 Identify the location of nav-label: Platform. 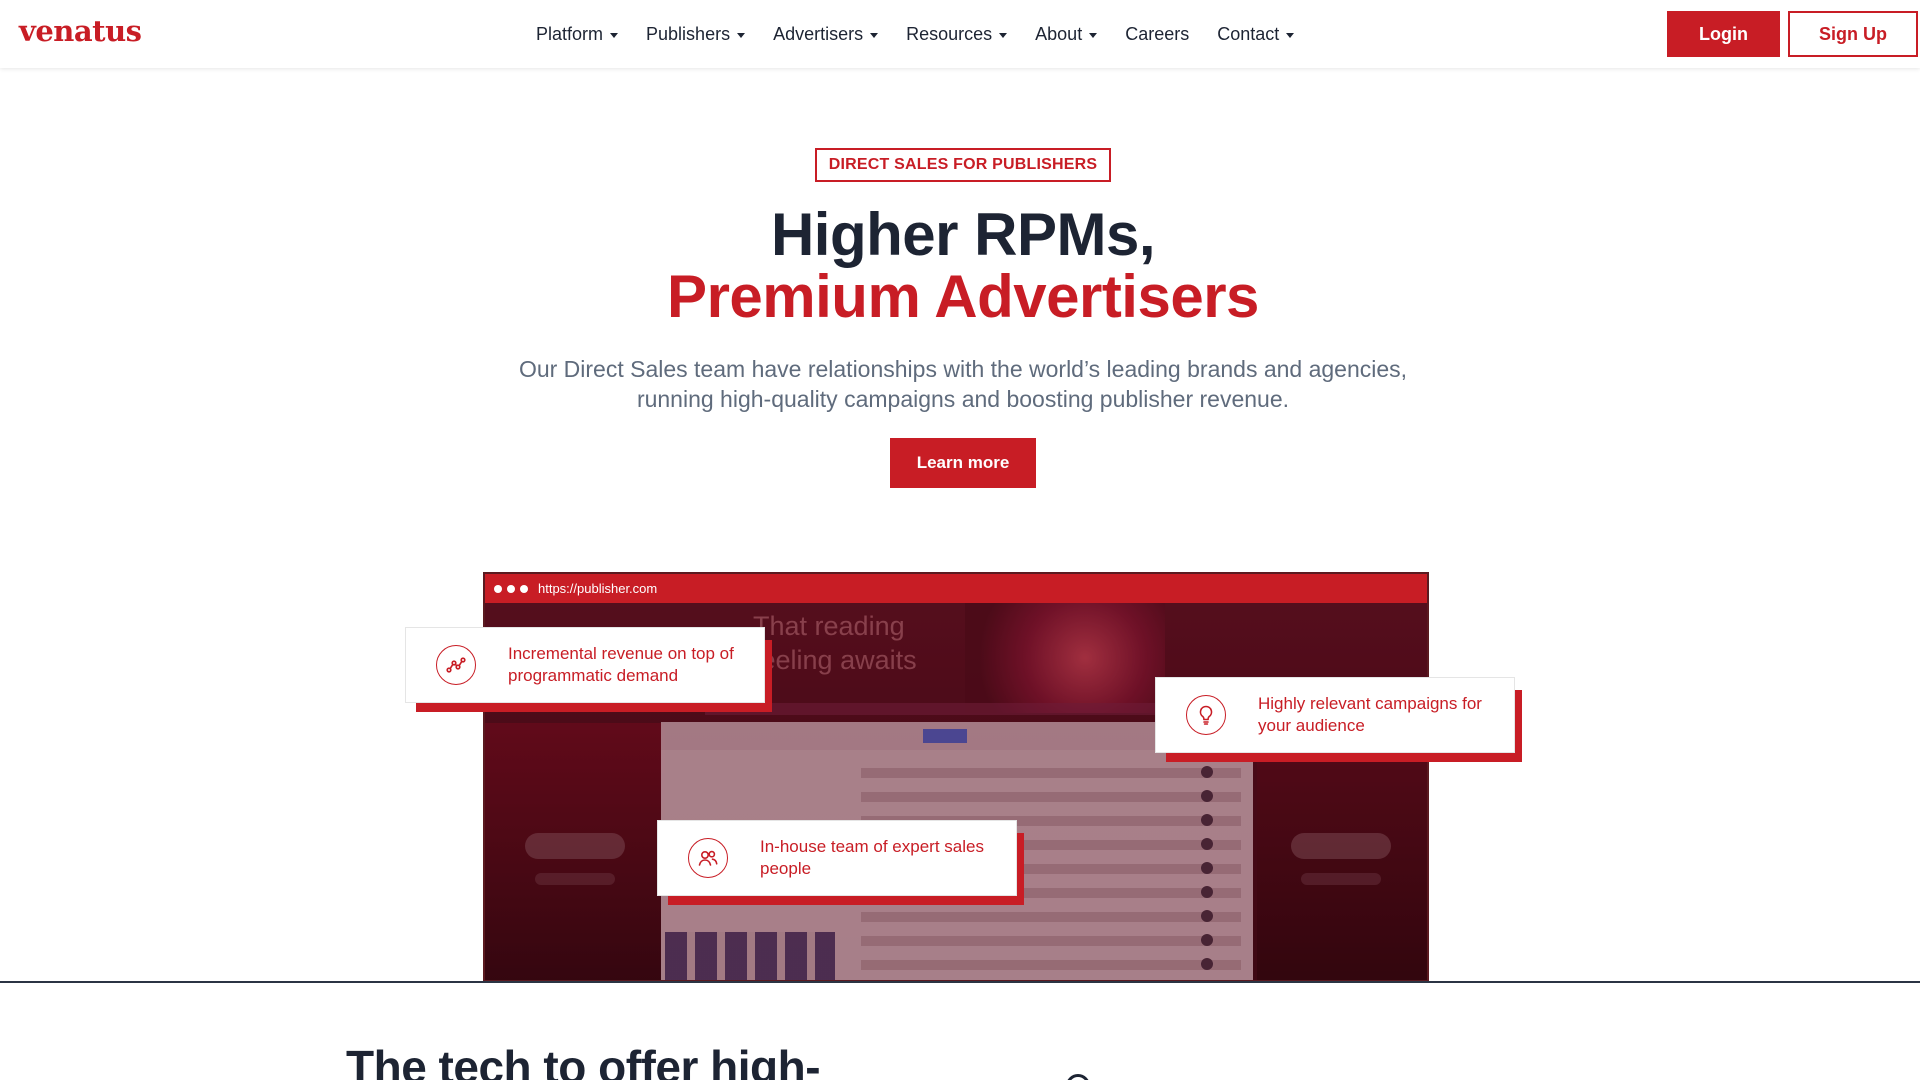
(570, 33).